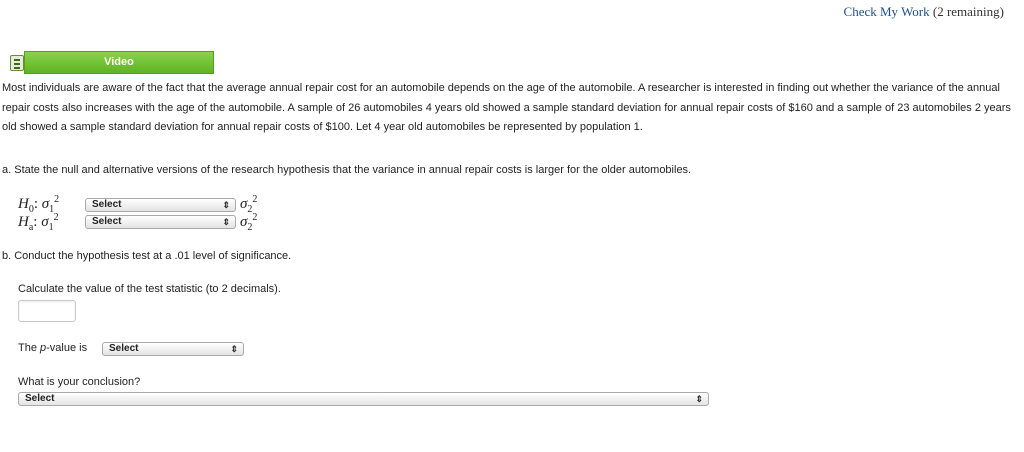 This screenshot has width=1024, height=452. What do you see at coordinates (160, 205) in the screenshot?
I see `h0-relation-select: Select ⇕` at bounding box center [160, 205].